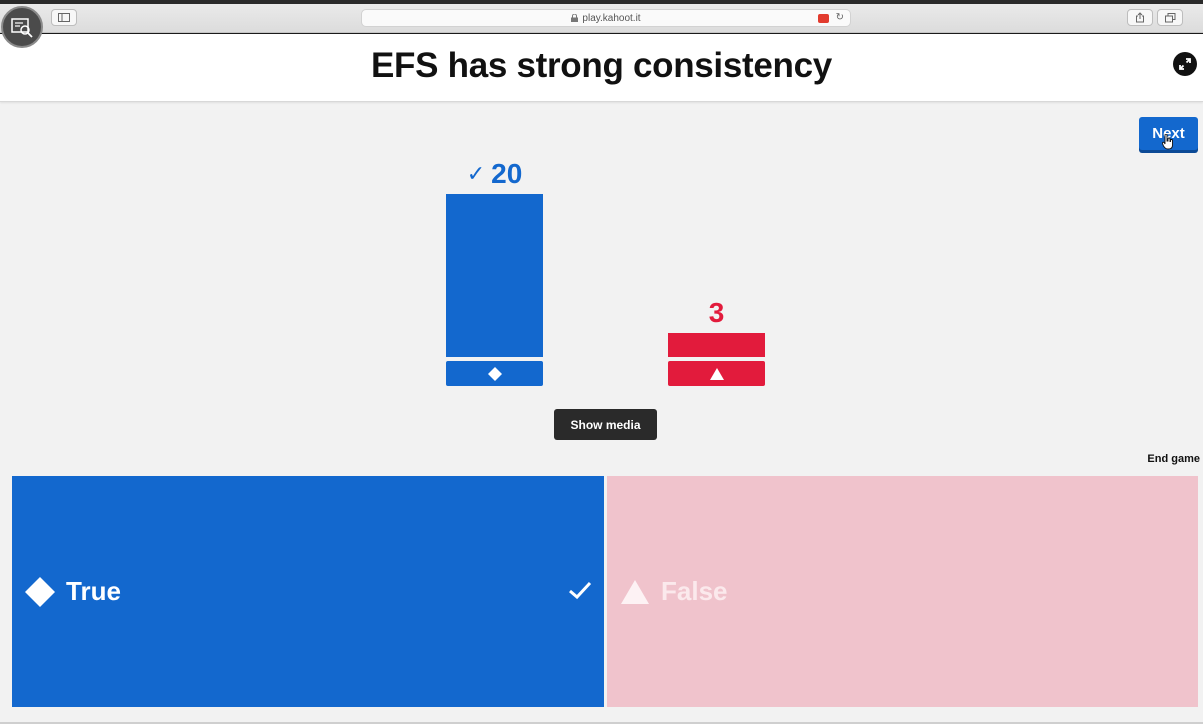 The image size is (1203, 724). Describe the element at coordinates (601, 2) in the screenshot. I see `window-edge` at that location.